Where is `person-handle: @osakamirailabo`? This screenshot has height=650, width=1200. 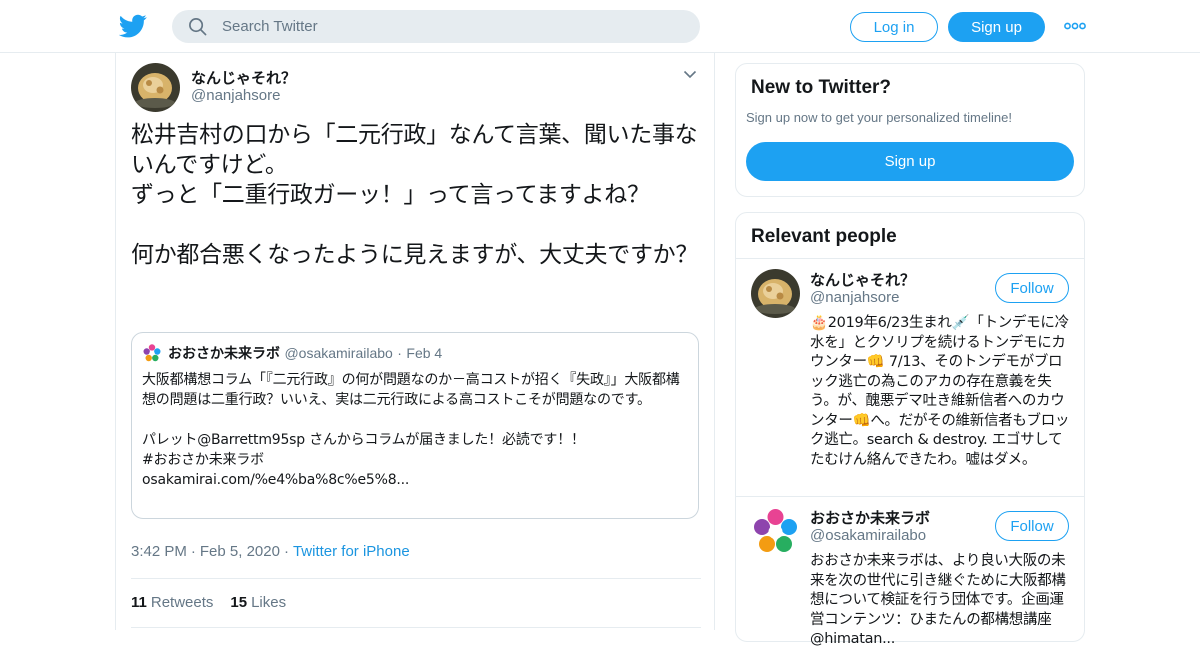 person-handle: @osakamirailabo is located at coordinates (868, 535).